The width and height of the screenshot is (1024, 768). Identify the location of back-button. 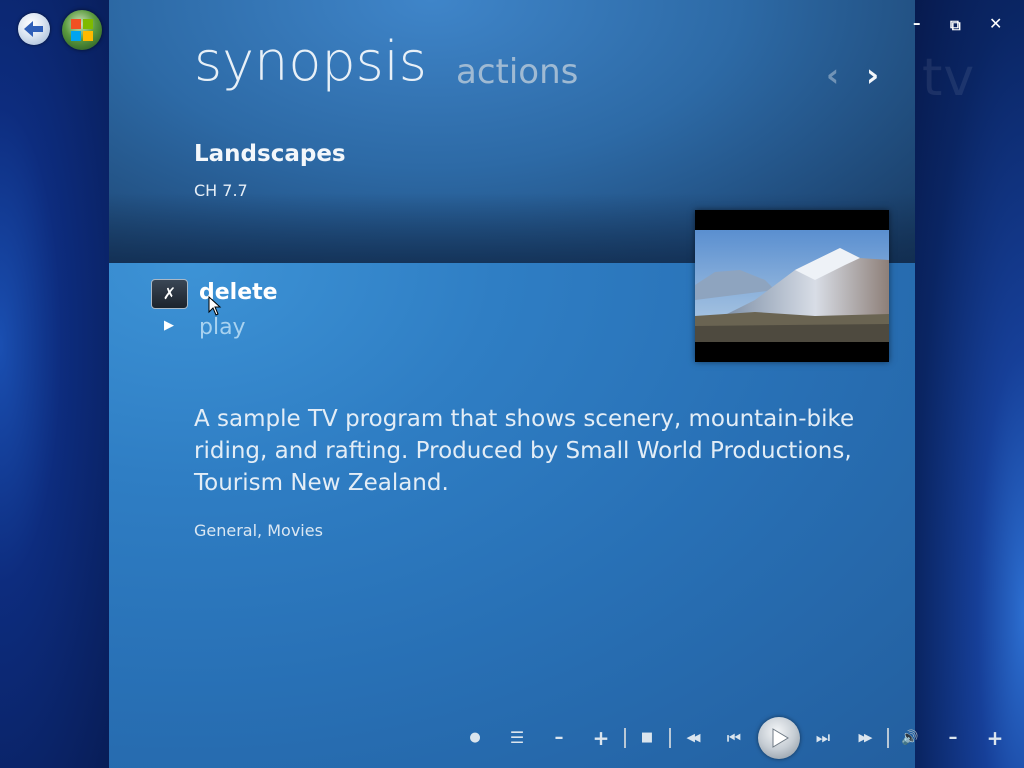
(34, 29).